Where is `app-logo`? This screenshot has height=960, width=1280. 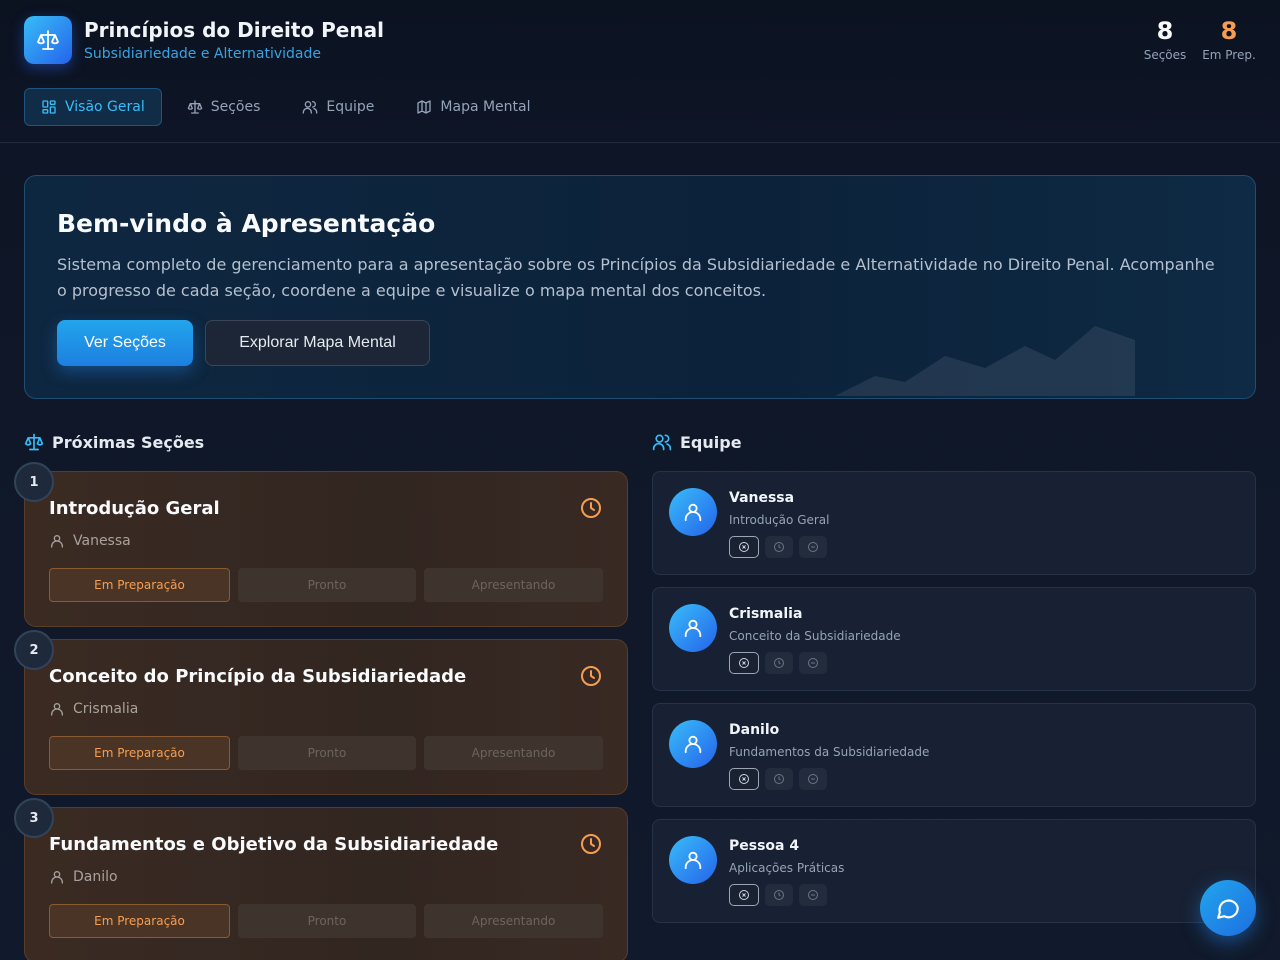
app-logo is located at coordinates (48, 40).